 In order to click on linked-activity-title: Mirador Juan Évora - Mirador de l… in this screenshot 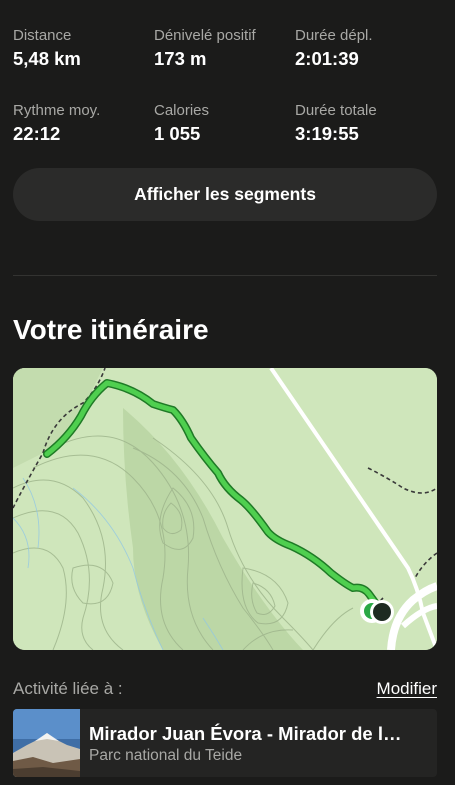, I will do `click(245, 733)`.